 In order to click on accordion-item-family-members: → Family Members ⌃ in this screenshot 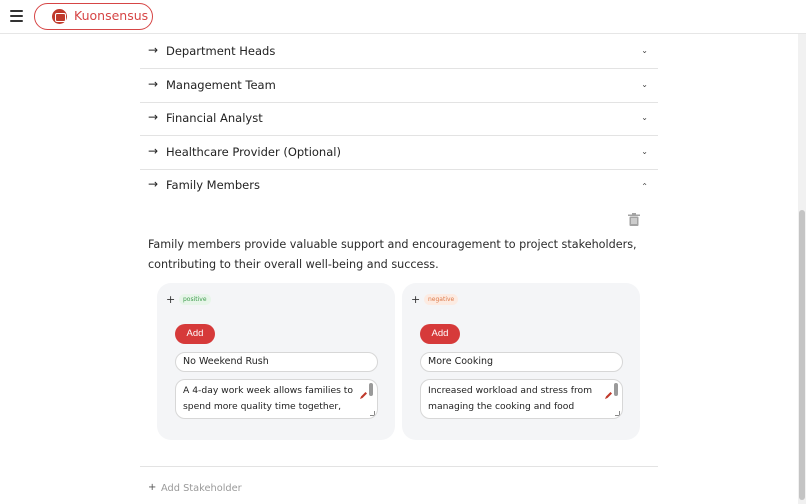, I will do `click(399, 186)`.